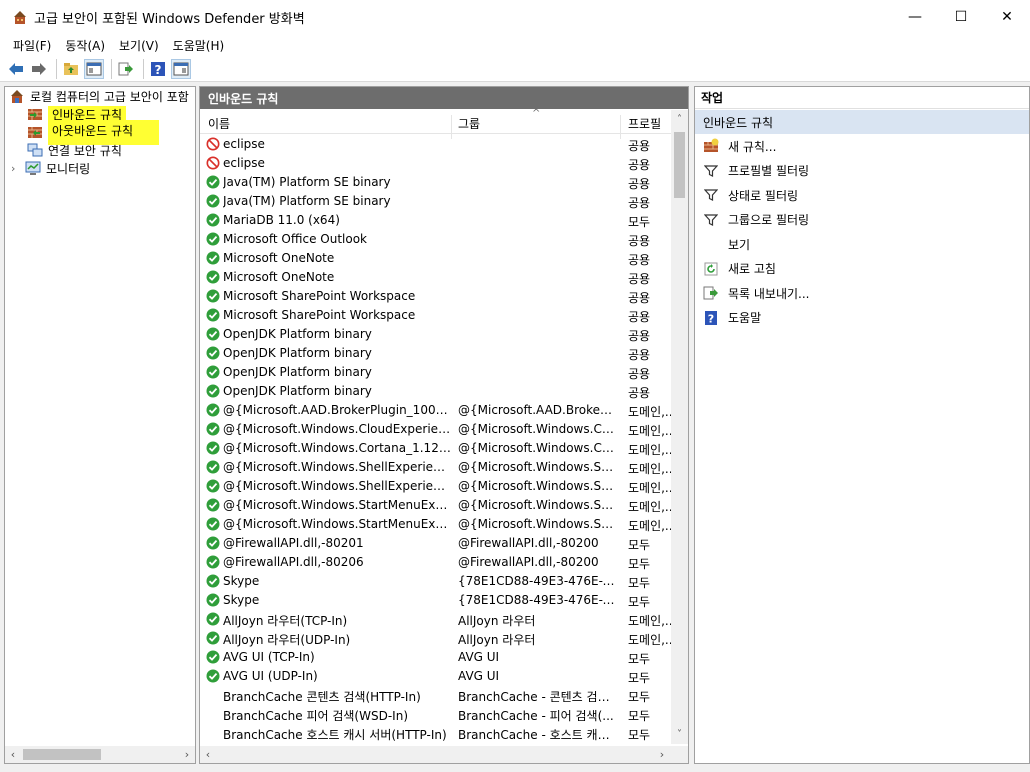 The image size is (1030, 772). I want to click on table-row: Microsoft Office Outlook 공용, so click(436, 239).